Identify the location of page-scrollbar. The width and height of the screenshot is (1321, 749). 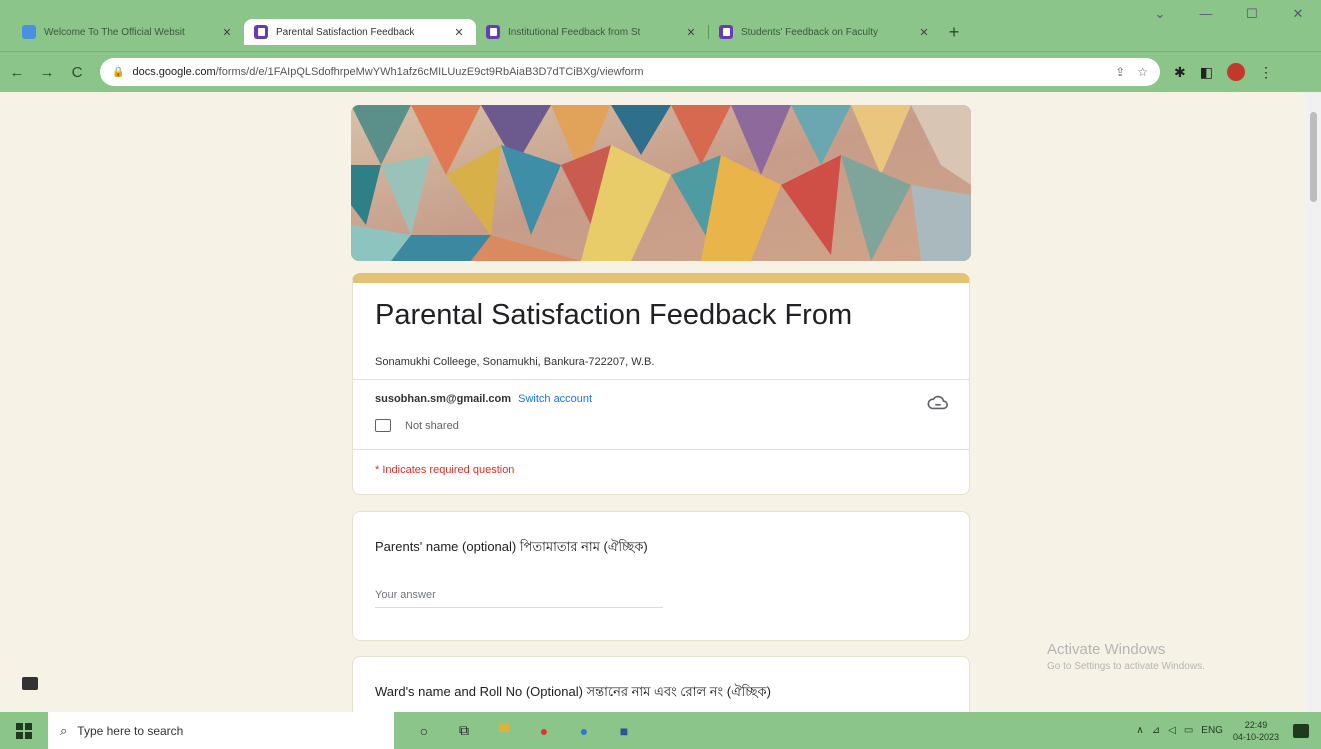
(1313, 402).